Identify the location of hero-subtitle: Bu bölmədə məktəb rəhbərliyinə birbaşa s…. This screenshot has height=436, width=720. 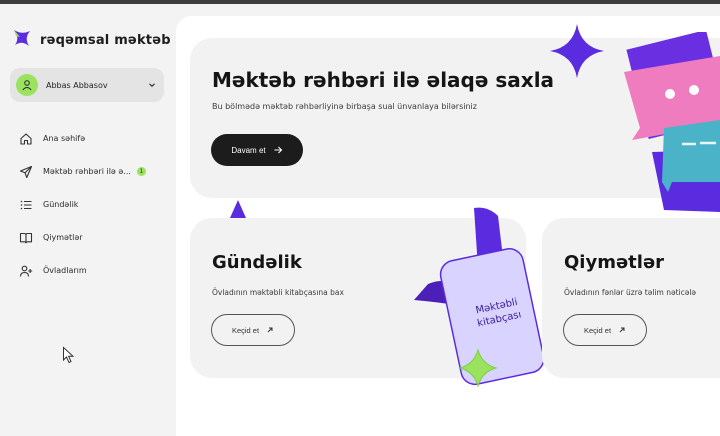
(344, 106).